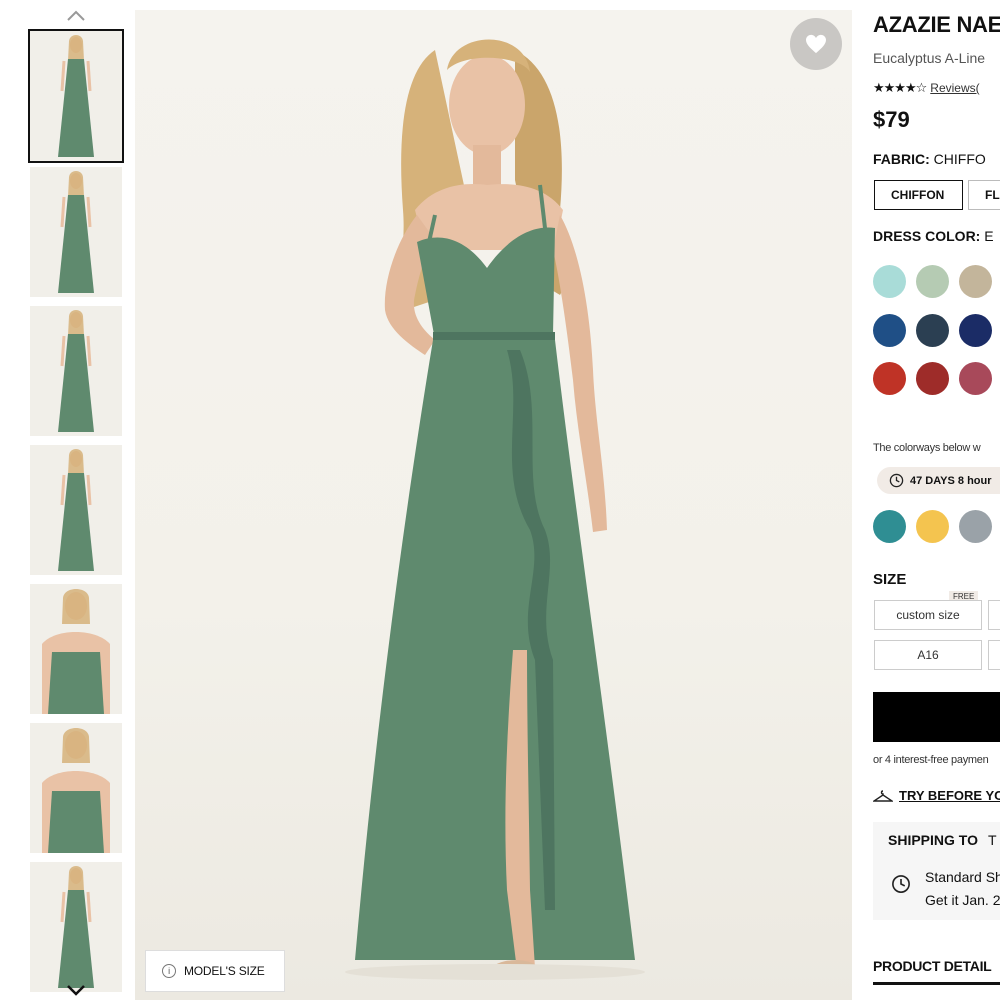  I want to click on fabric-label: FABRIC: CHIFFO, so click(929, 159).